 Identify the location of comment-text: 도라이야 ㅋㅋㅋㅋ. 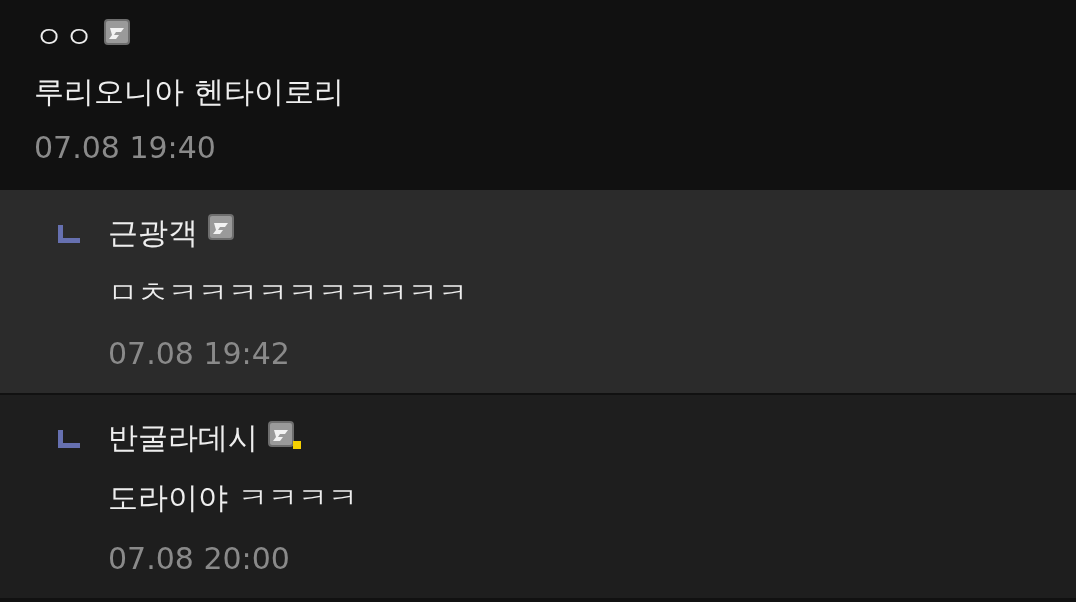
(233, 497).